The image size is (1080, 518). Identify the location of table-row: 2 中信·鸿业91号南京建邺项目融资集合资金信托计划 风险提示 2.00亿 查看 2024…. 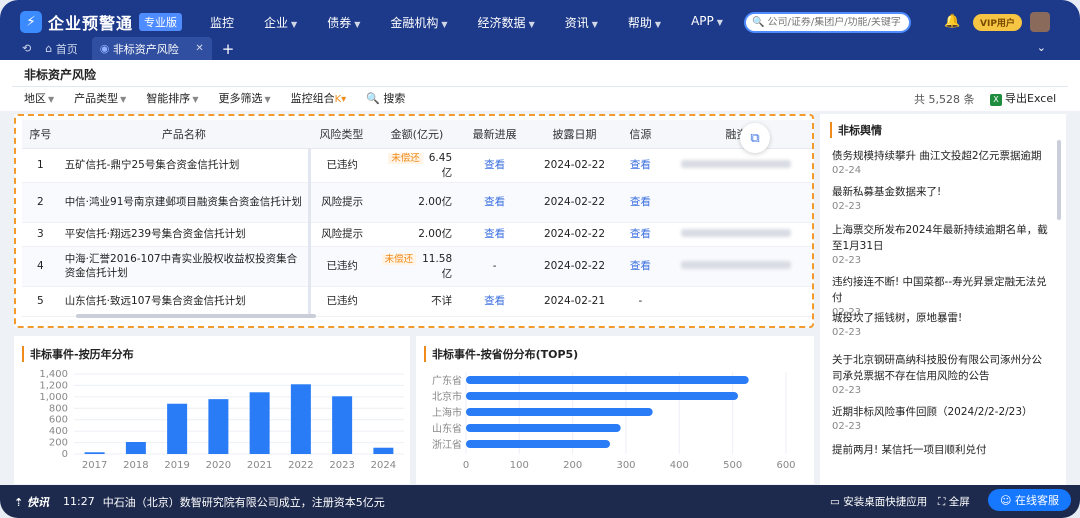
(417, 202).